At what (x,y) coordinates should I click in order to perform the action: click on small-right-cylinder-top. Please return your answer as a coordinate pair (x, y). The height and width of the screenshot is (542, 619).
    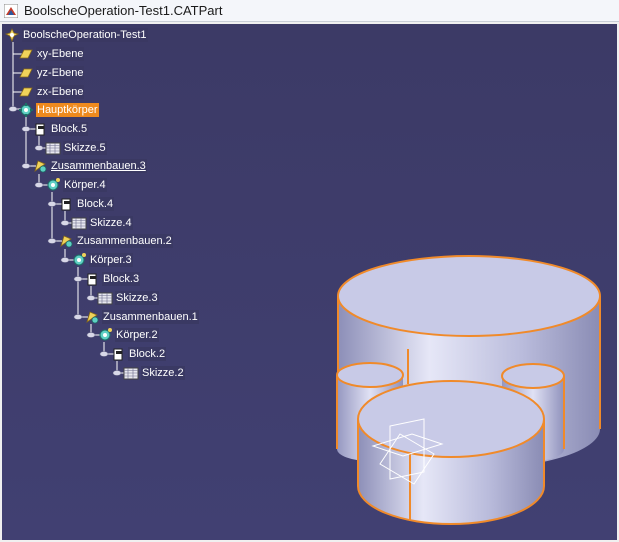
    Looking at the image, I should click on (533, 376).